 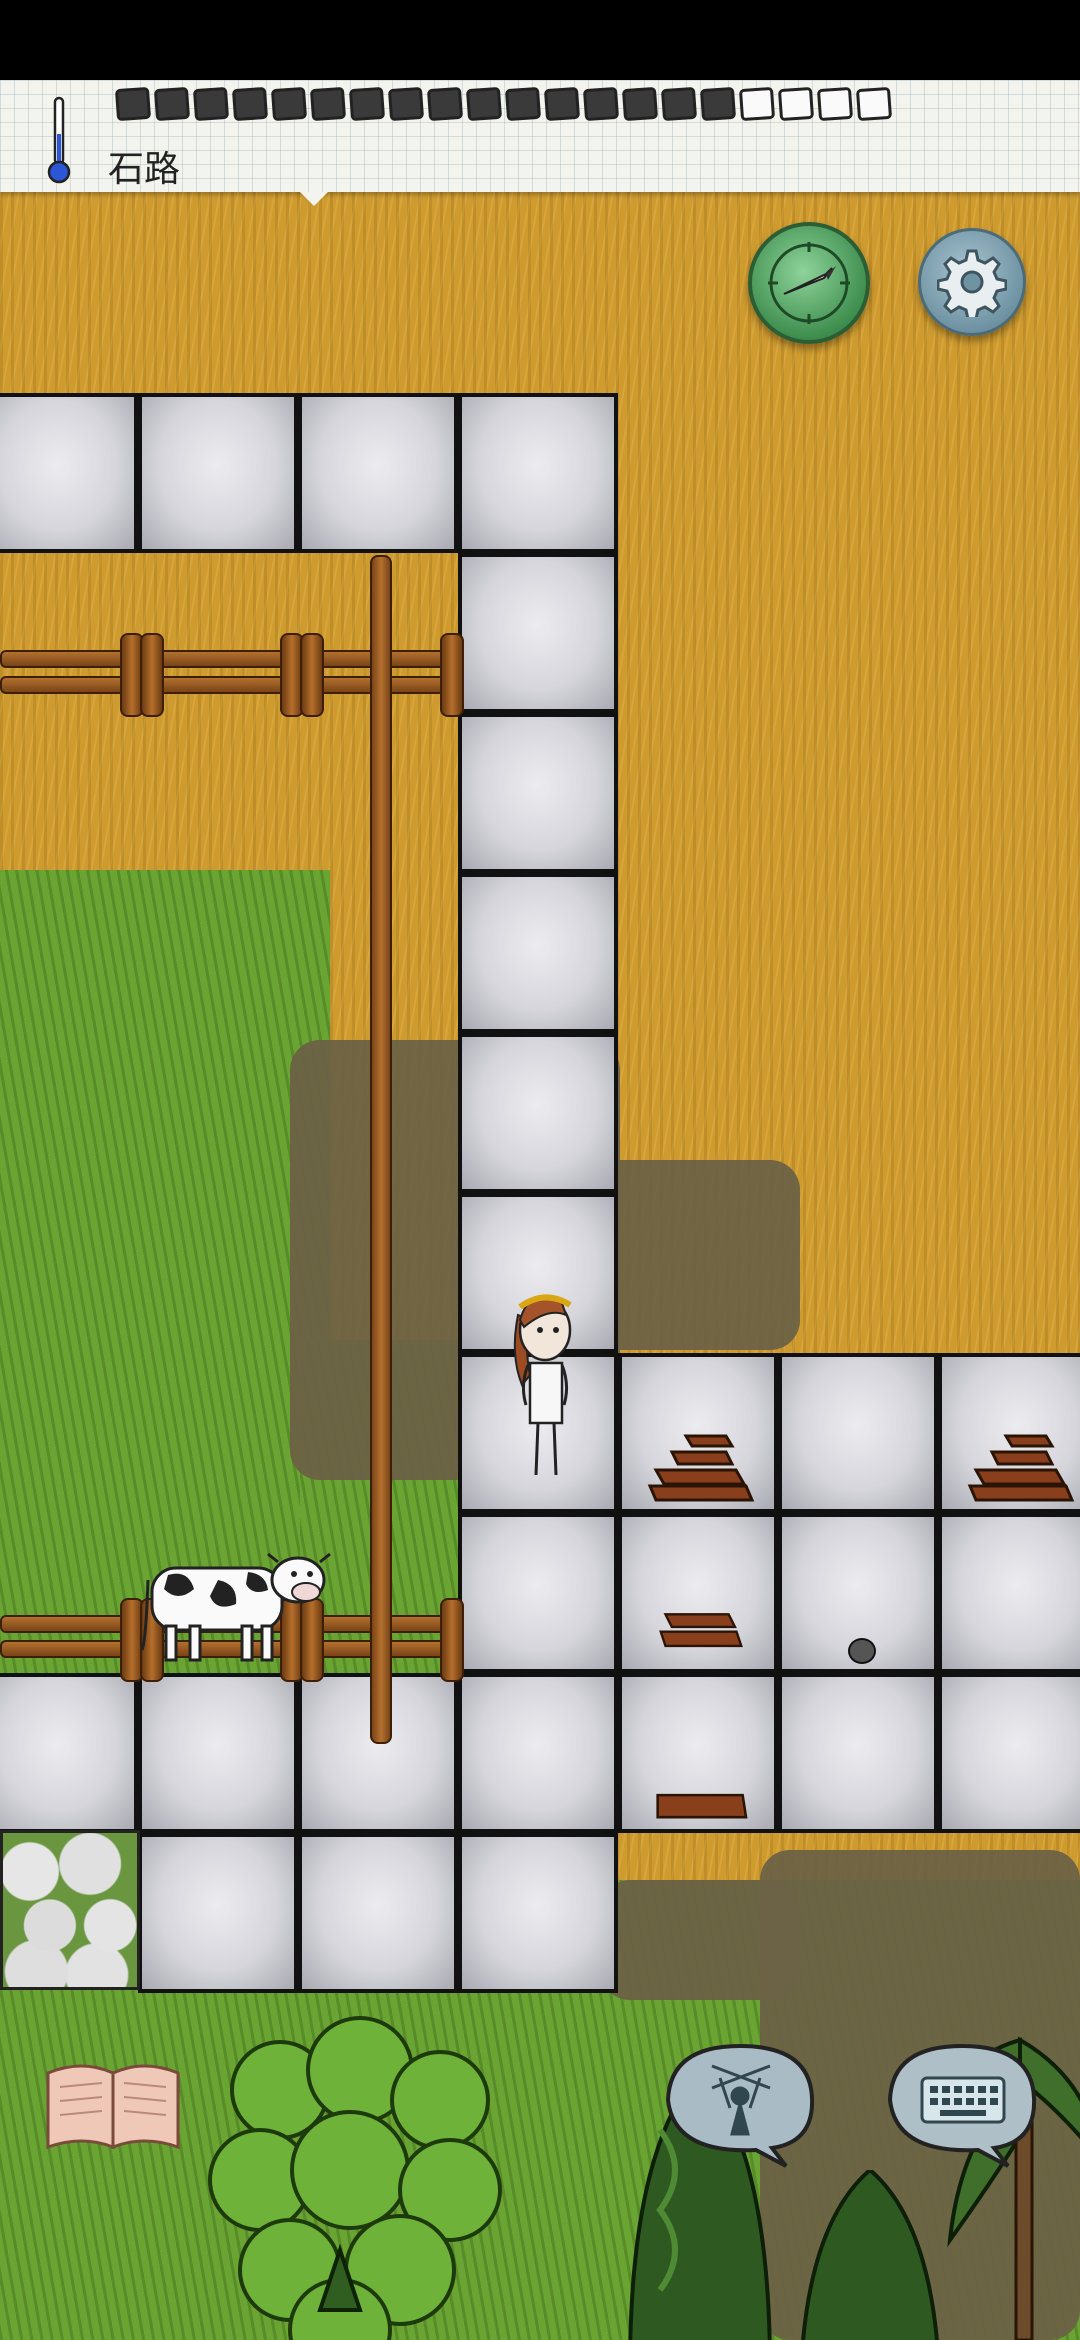 I want to click on gear-icon, so click(x=972, y=282).